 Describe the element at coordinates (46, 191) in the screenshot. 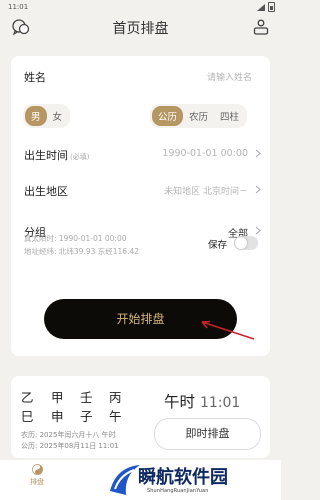

I see `birth-place-label: 出生地区` at that location.